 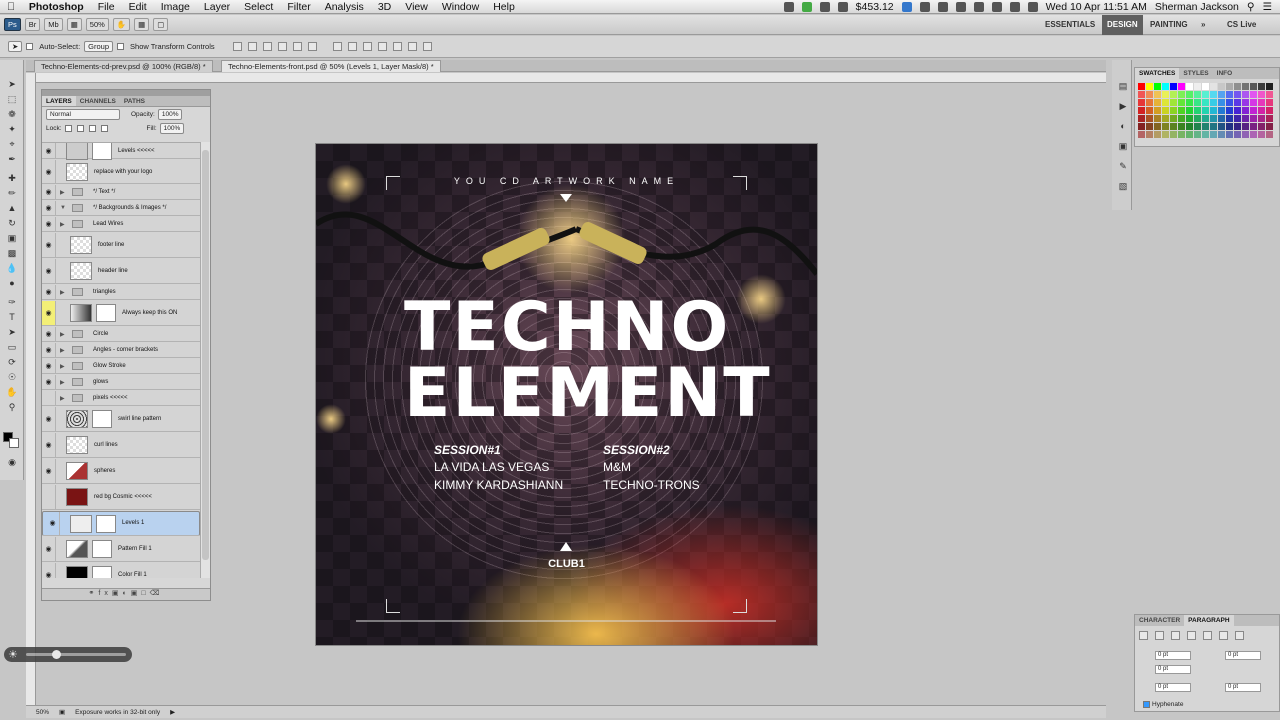 What do you see at coordinates (121, 245) in the screenshot?
I see `layer-row: ◉ footer line` at bounding box center [121, 245].